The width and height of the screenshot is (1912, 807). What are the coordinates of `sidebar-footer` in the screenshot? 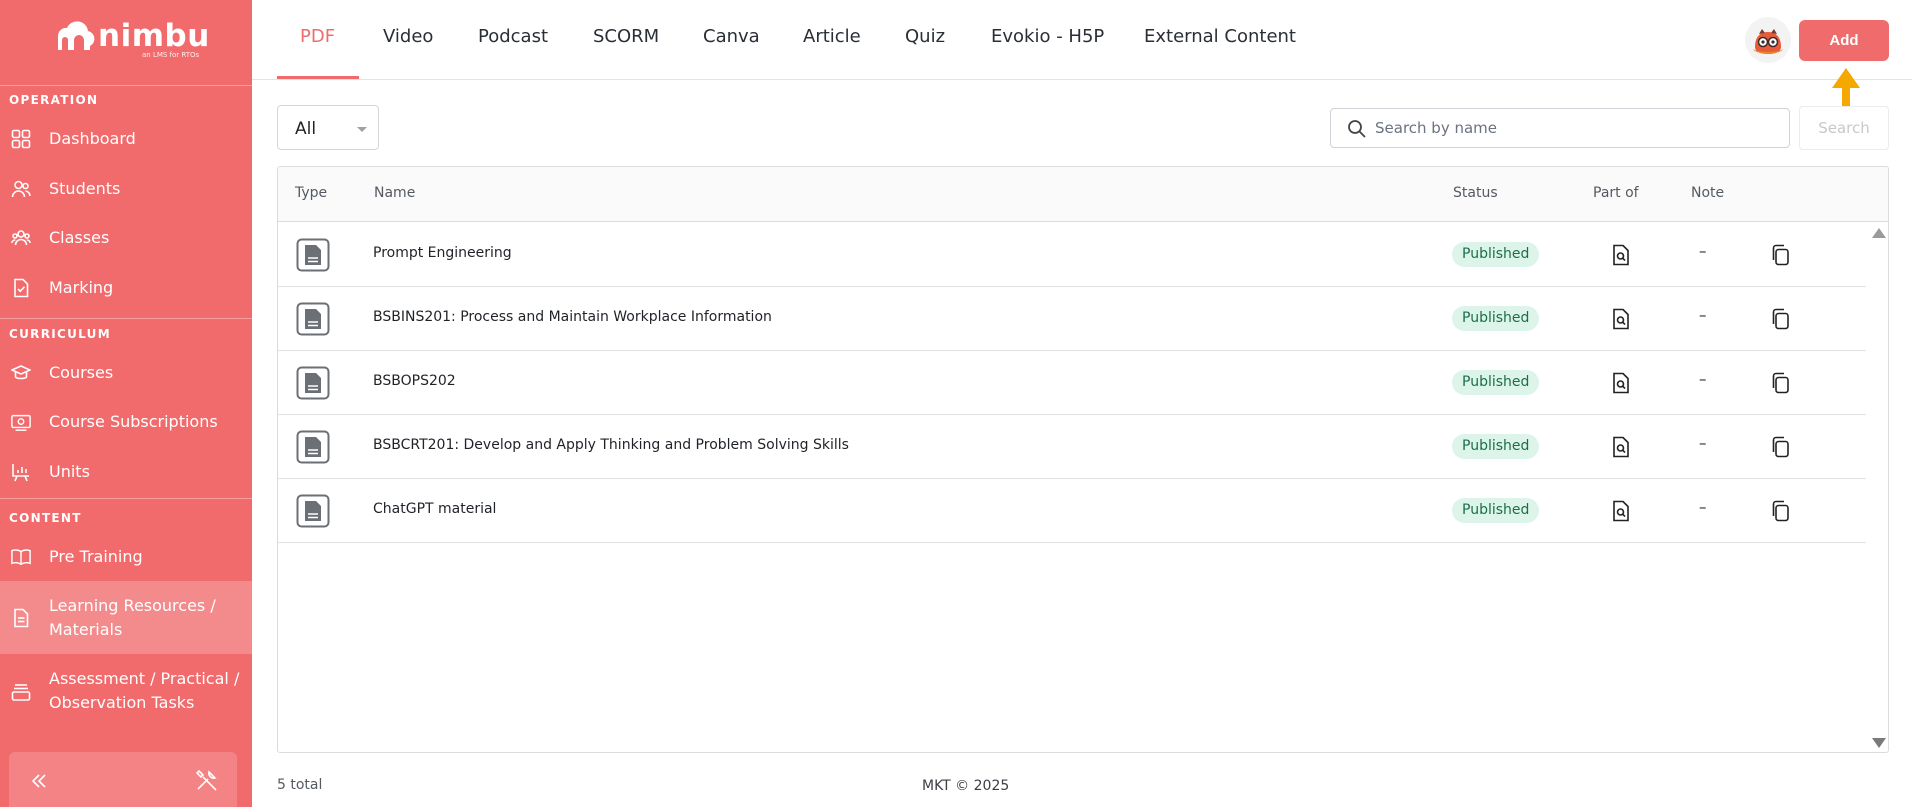 It's located at (123, 779).